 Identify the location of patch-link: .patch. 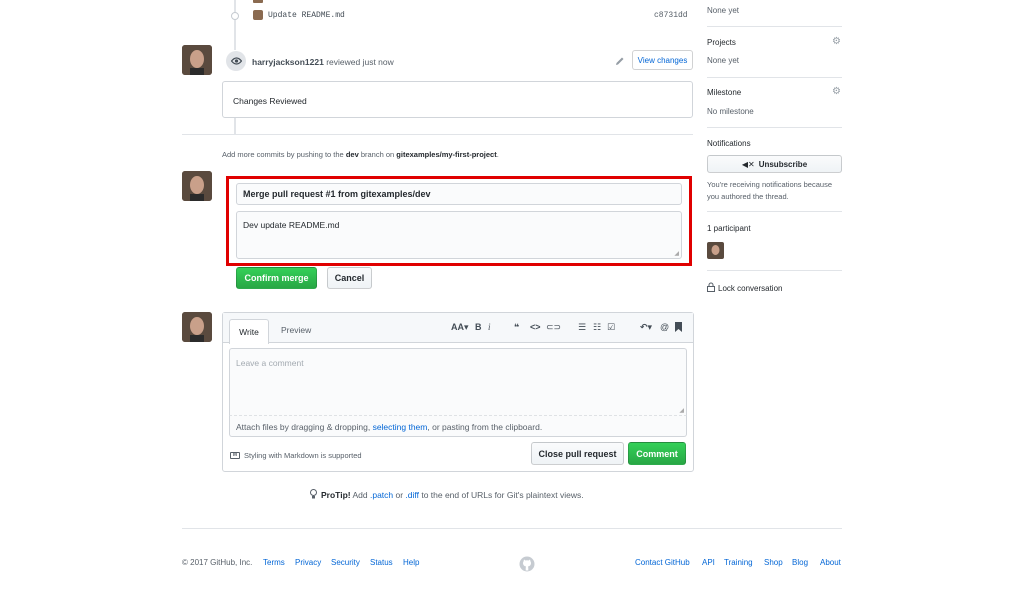
(381, 495).